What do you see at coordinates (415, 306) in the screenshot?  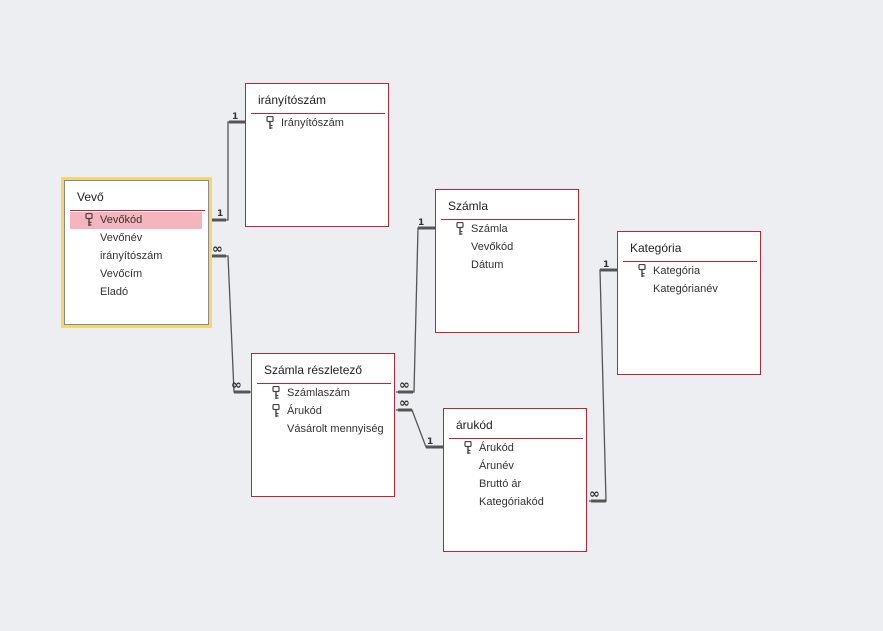 I see `relationship-szamla-szamlareszletezo: 1 ∞` at bounding box center [415, 306].